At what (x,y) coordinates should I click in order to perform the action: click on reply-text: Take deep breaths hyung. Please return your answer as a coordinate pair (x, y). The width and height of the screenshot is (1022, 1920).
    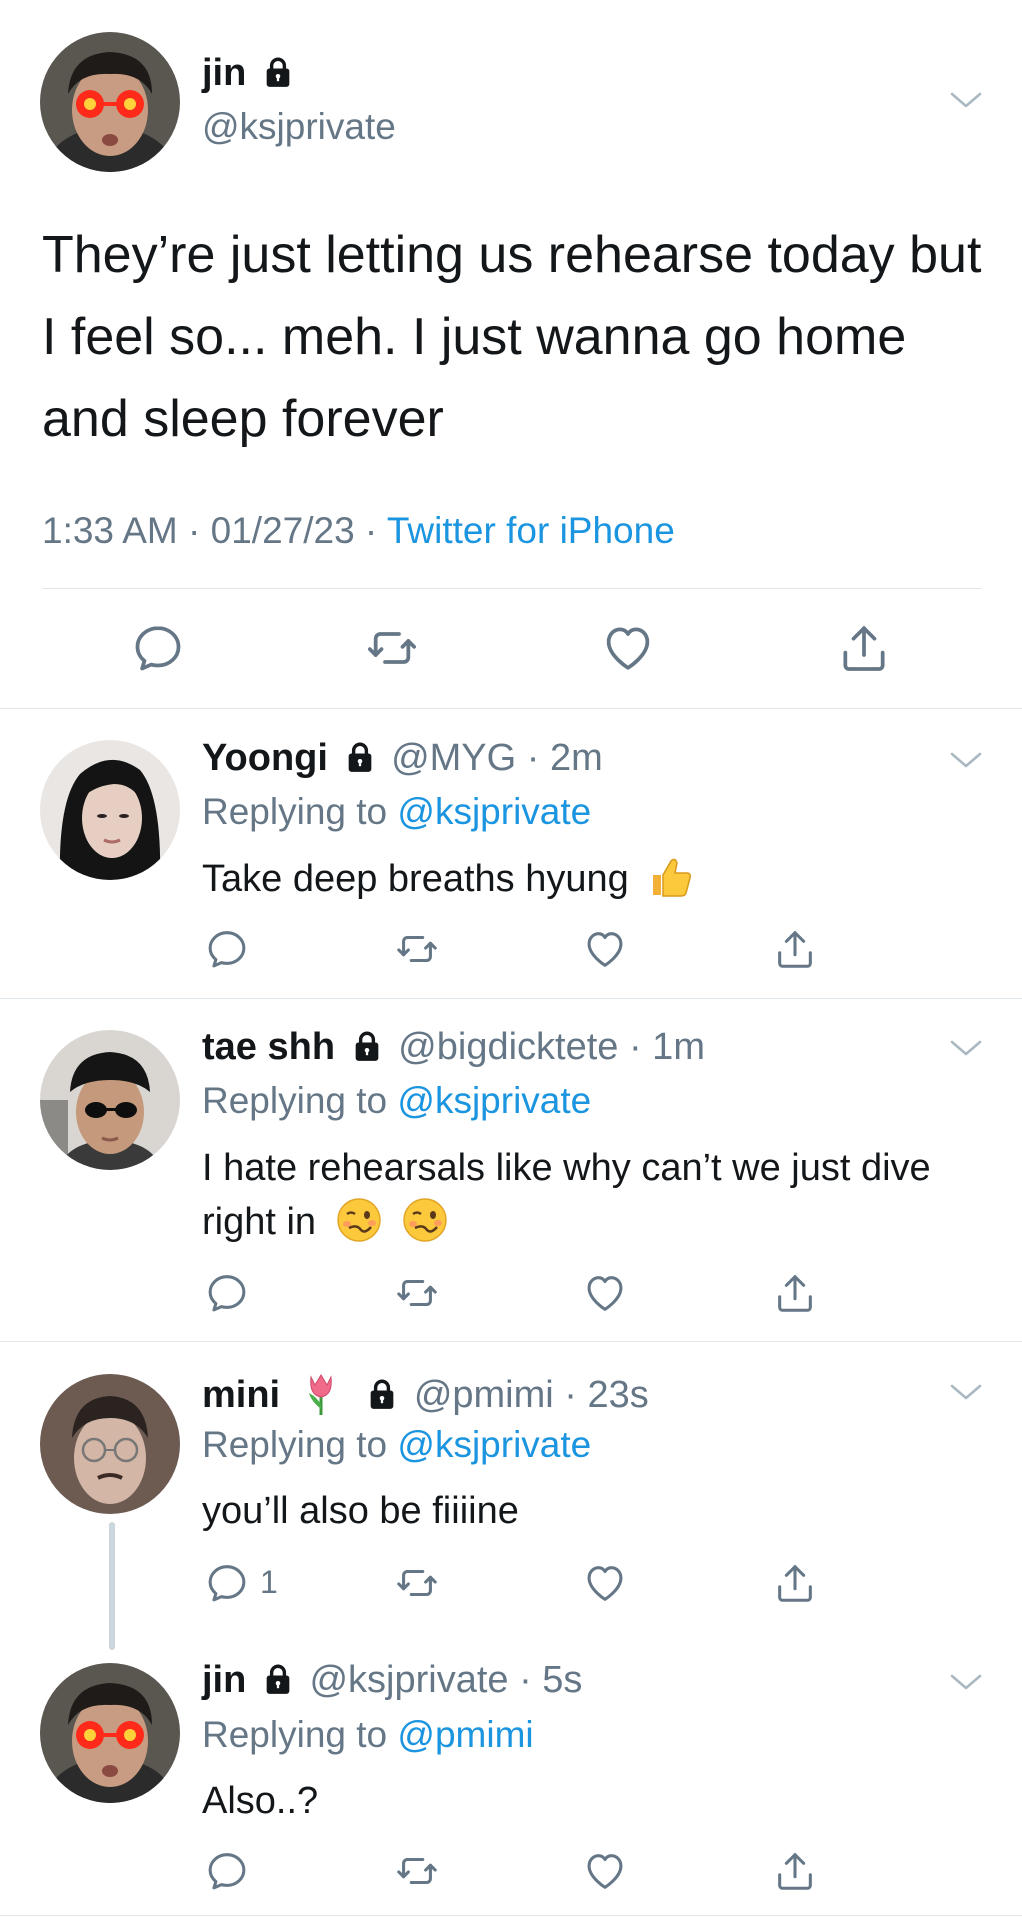
    Looking at the image, I should click on (582, 879).